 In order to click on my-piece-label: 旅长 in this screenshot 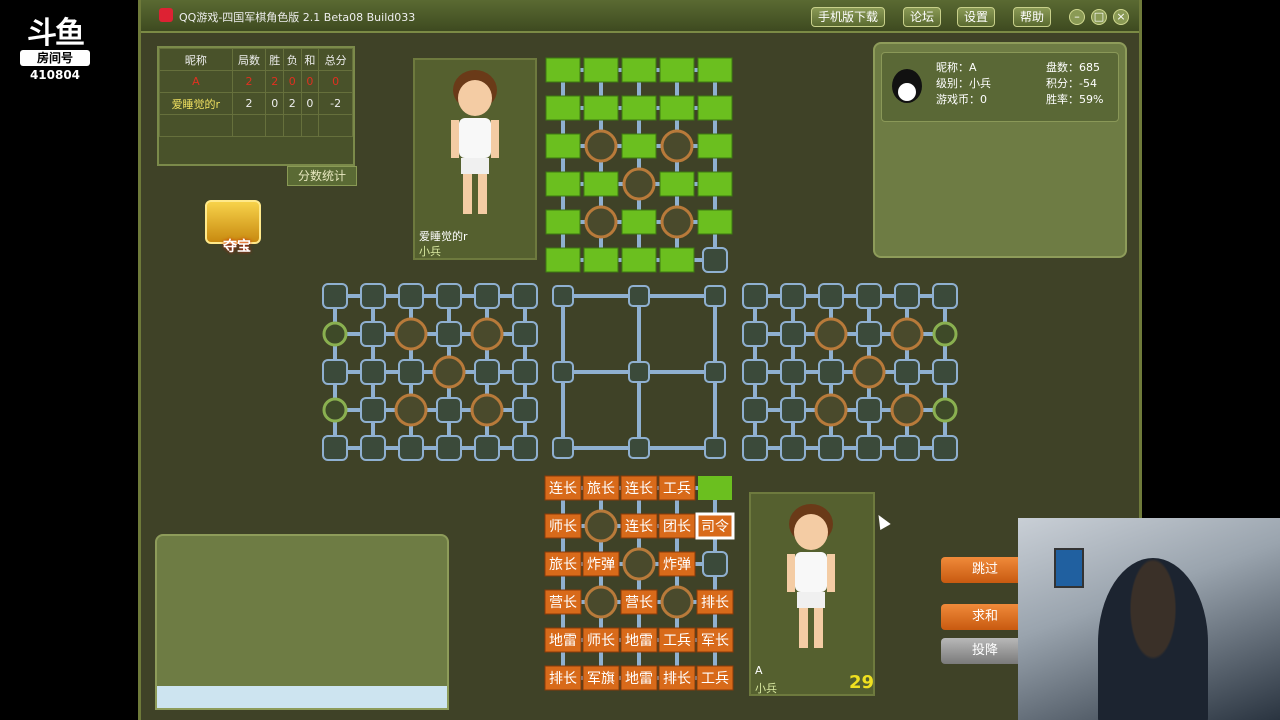, I will do `click(601, 489)`.